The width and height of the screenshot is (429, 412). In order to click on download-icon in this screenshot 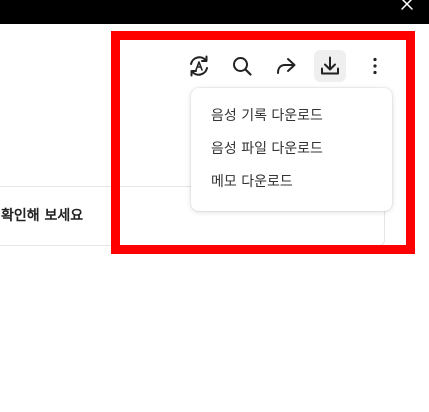, I will do `click(330, 65)`.